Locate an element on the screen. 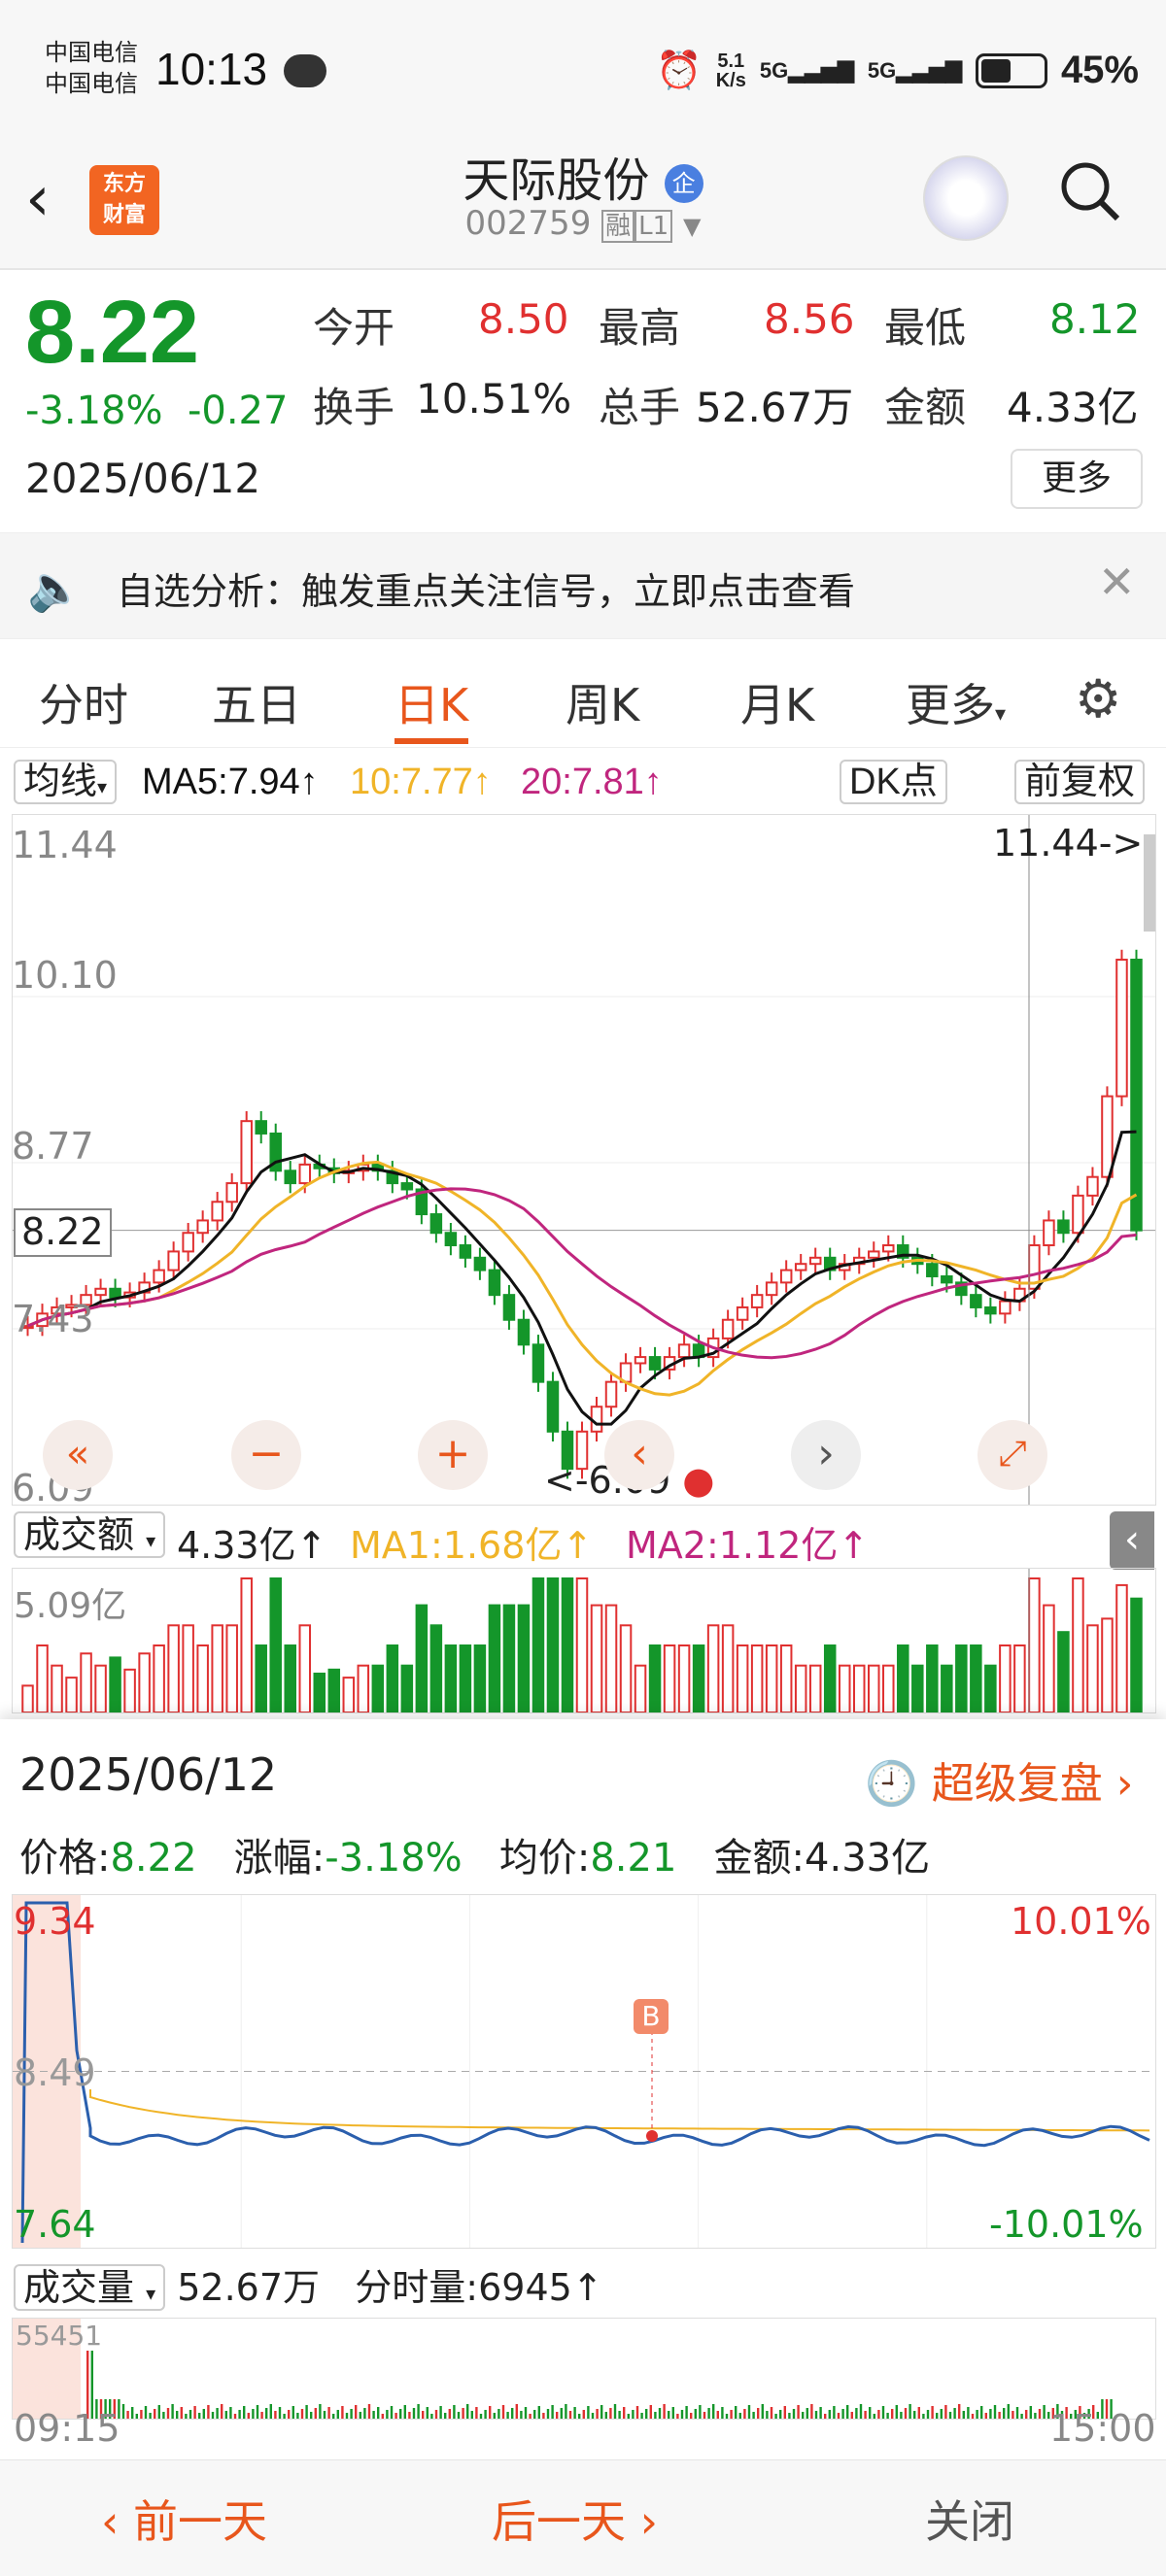 Image resolution: width=1166 pixels, height=2576 pixels. zoom-in-icon: + is located at coordinates (453, 1455).